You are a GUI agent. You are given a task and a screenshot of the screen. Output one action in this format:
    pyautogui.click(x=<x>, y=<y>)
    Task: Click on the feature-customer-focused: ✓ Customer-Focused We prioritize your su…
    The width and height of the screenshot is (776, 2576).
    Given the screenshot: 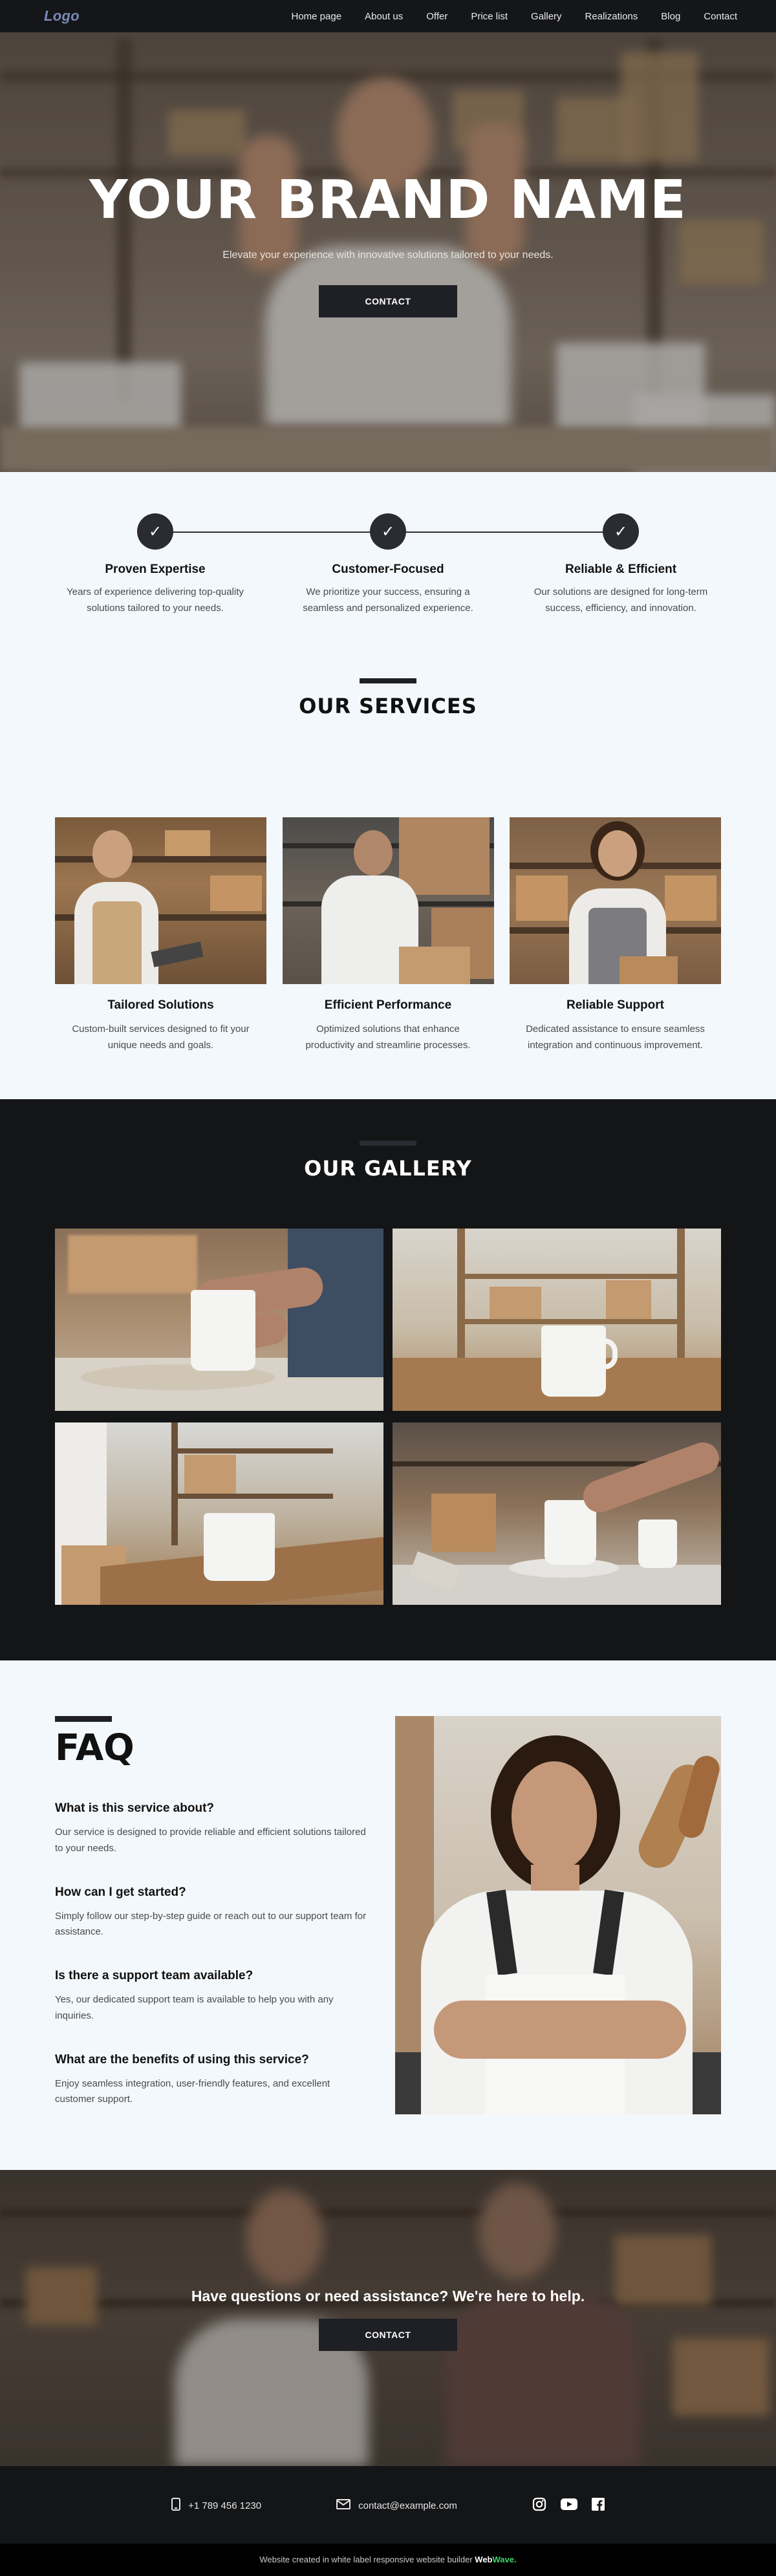 What is the action you would take?
    pyautogui.click(x=388, y=565)
    